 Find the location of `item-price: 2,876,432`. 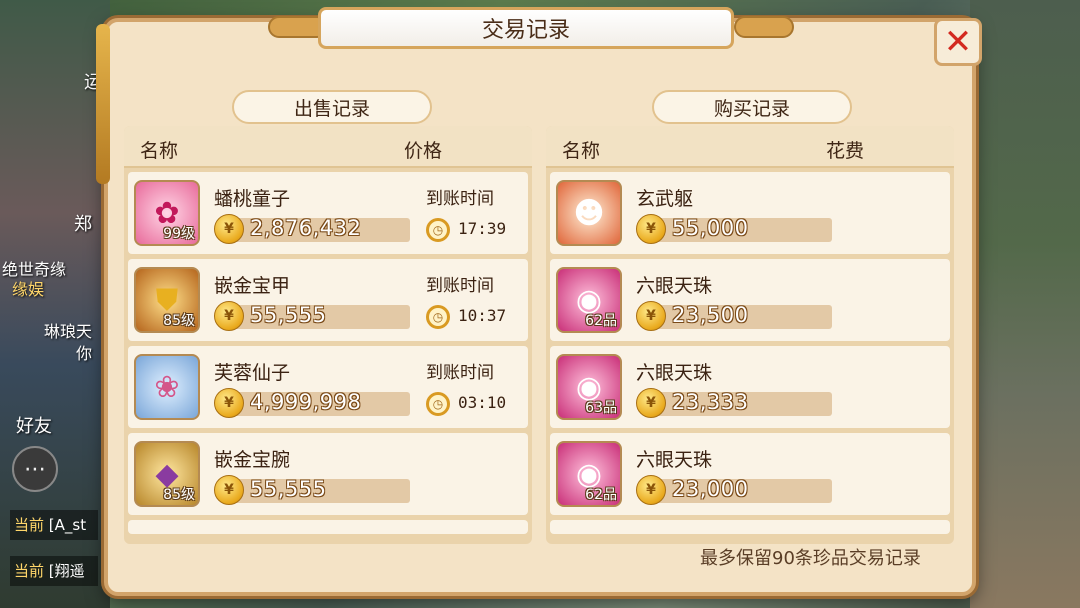

item-price: 2,876,432 is located at coordinates (306, 228).